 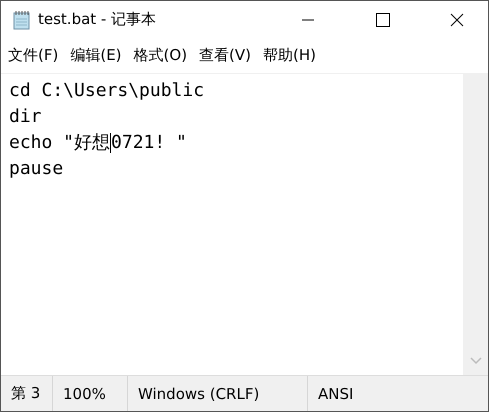 What do you see at coordinates (26, 117) in the screenshot?
I see `code-line: dir` at bounding box center [26, 117].